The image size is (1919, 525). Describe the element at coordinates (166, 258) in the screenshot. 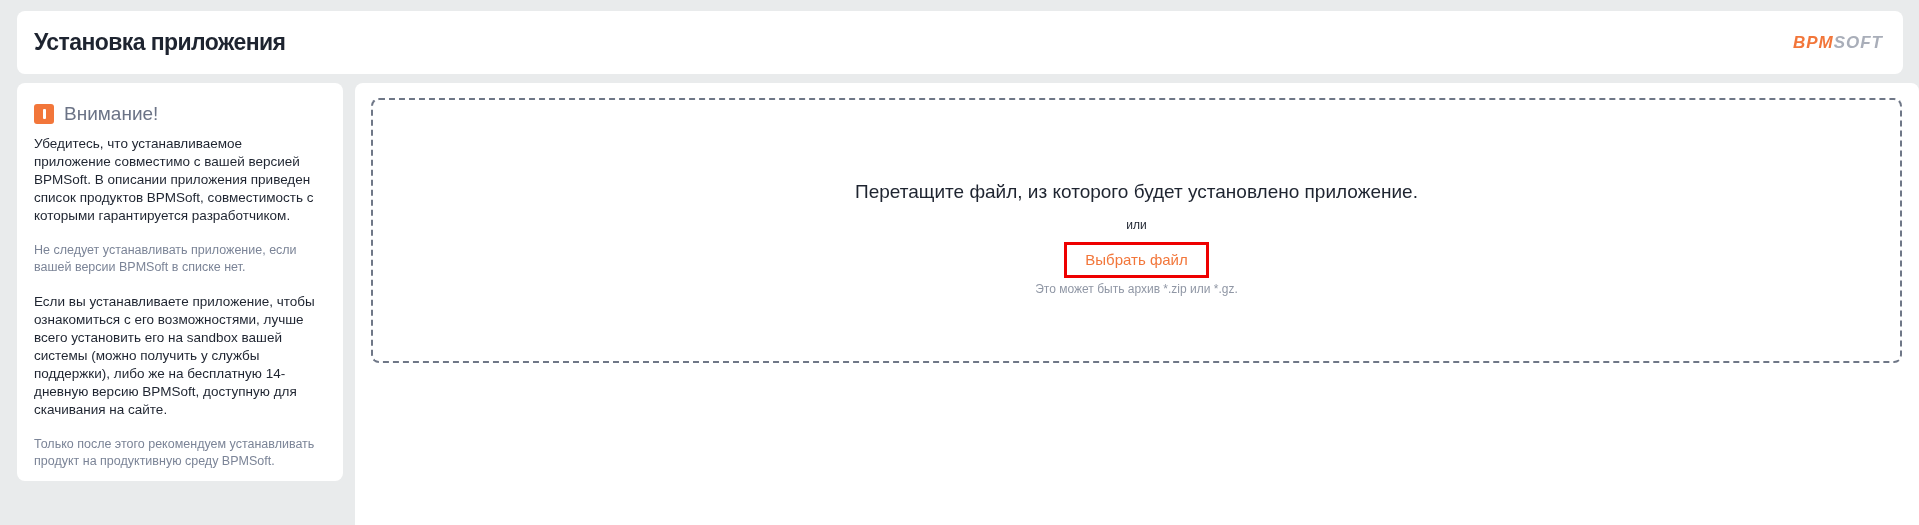

I see `note-text: Не следует устанавливать приложение, если вашей версии BPMSoft в списке нет.` at that location.